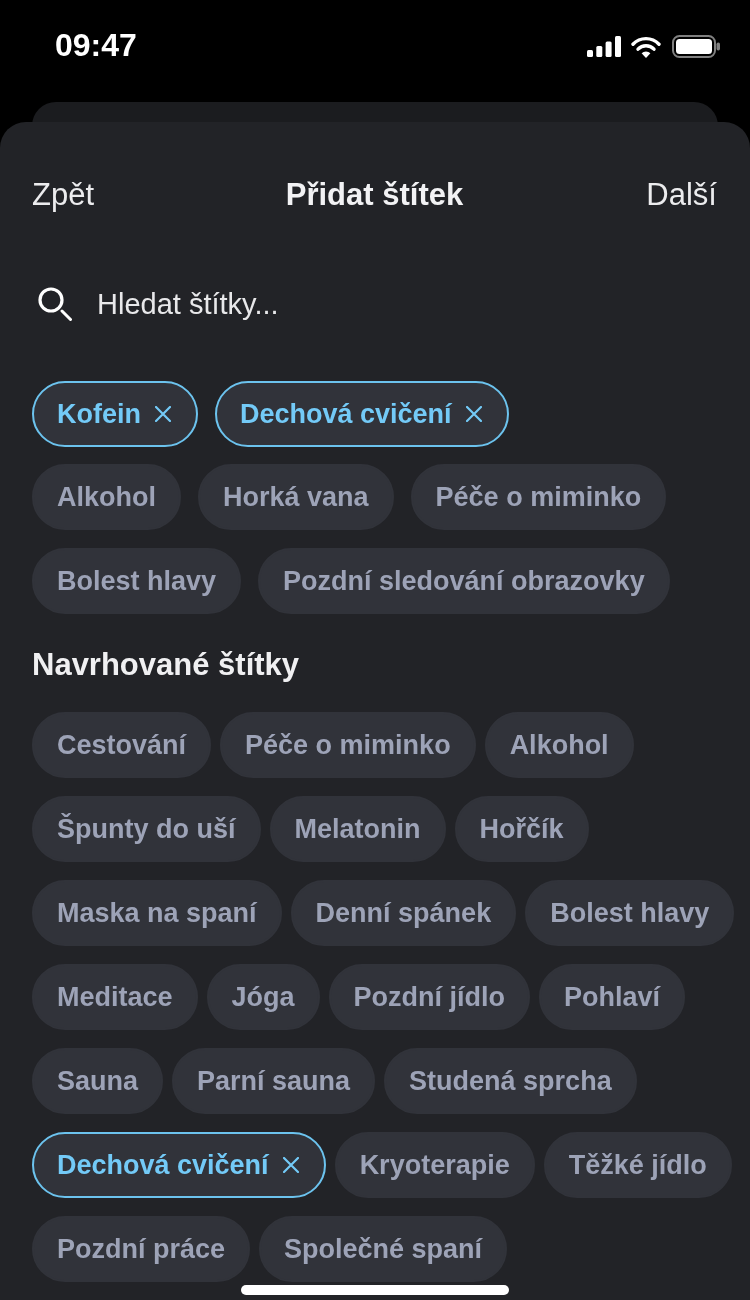  Describe the element at coordinates (510, 1081) in the screenshot. I see `tag-chip: Studená sprcha` at that location.